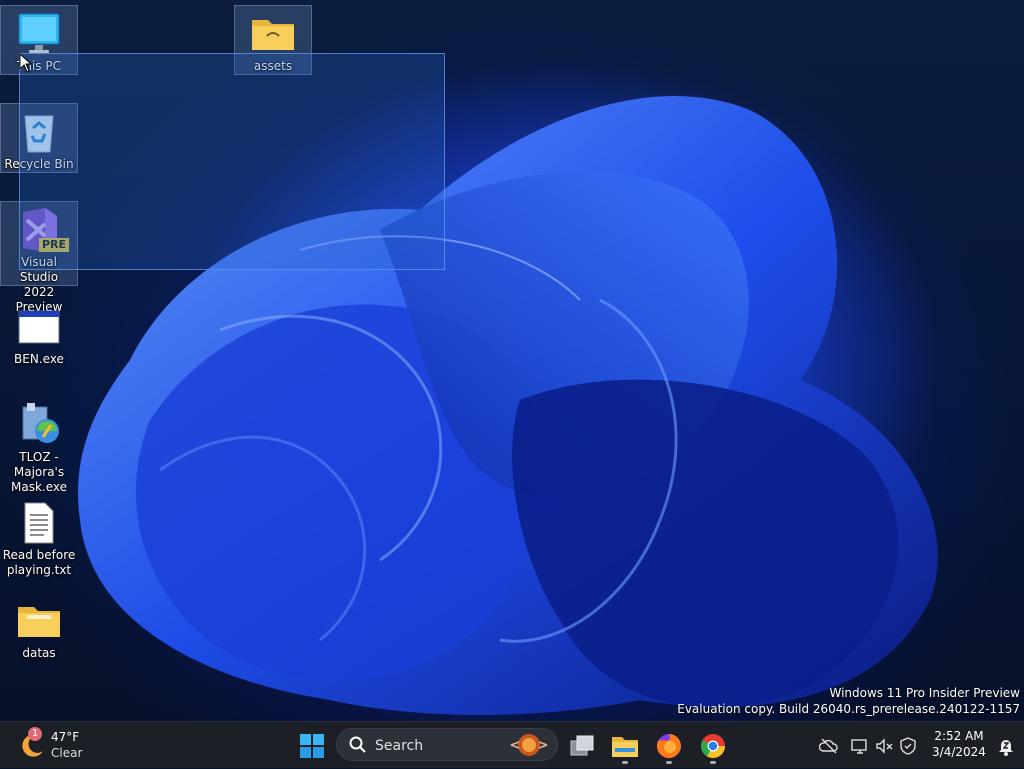 Image resolution: width=1024 pixels, height=769 pixels. I want to click on task-view-icon, so click(582, 745).